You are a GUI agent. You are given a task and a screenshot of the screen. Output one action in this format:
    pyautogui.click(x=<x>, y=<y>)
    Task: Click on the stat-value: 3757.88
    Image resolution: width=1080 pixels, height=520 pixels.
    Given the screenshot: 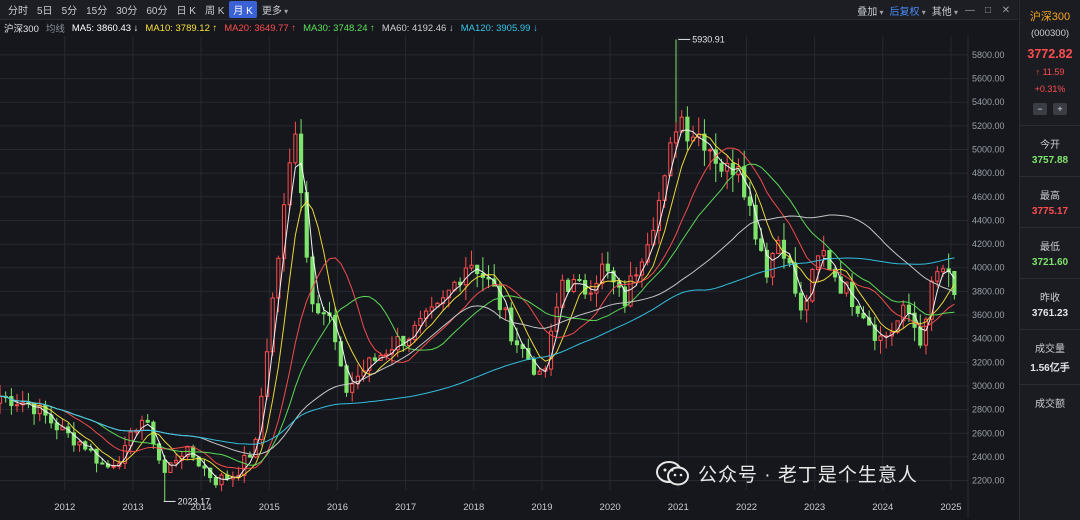 What is the action you would take?
    pyautogui.click(x=1050, y=160)
    